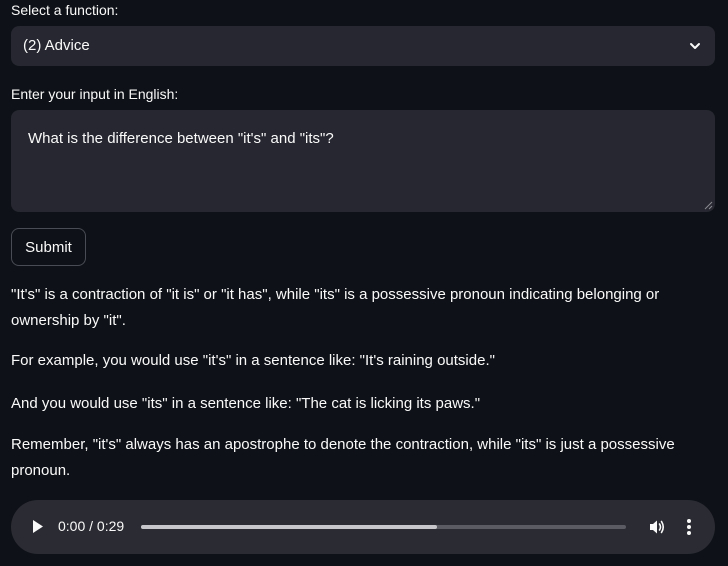 The image size is (728, 566). I want to click on audio-time: 0:00 / 0:29, so click(91, 526).